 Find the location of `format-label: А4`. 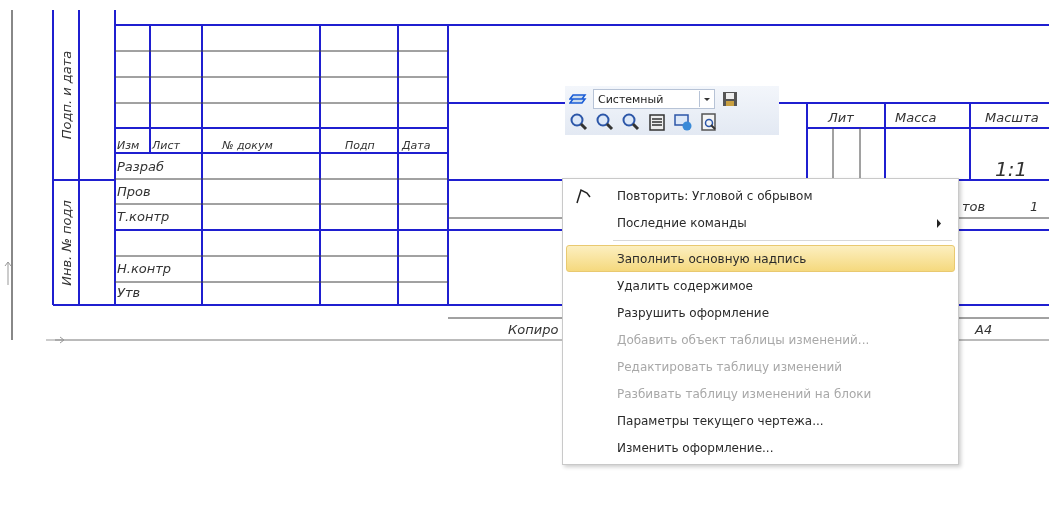

format-label: А4 is located at coordinates (984, 329).